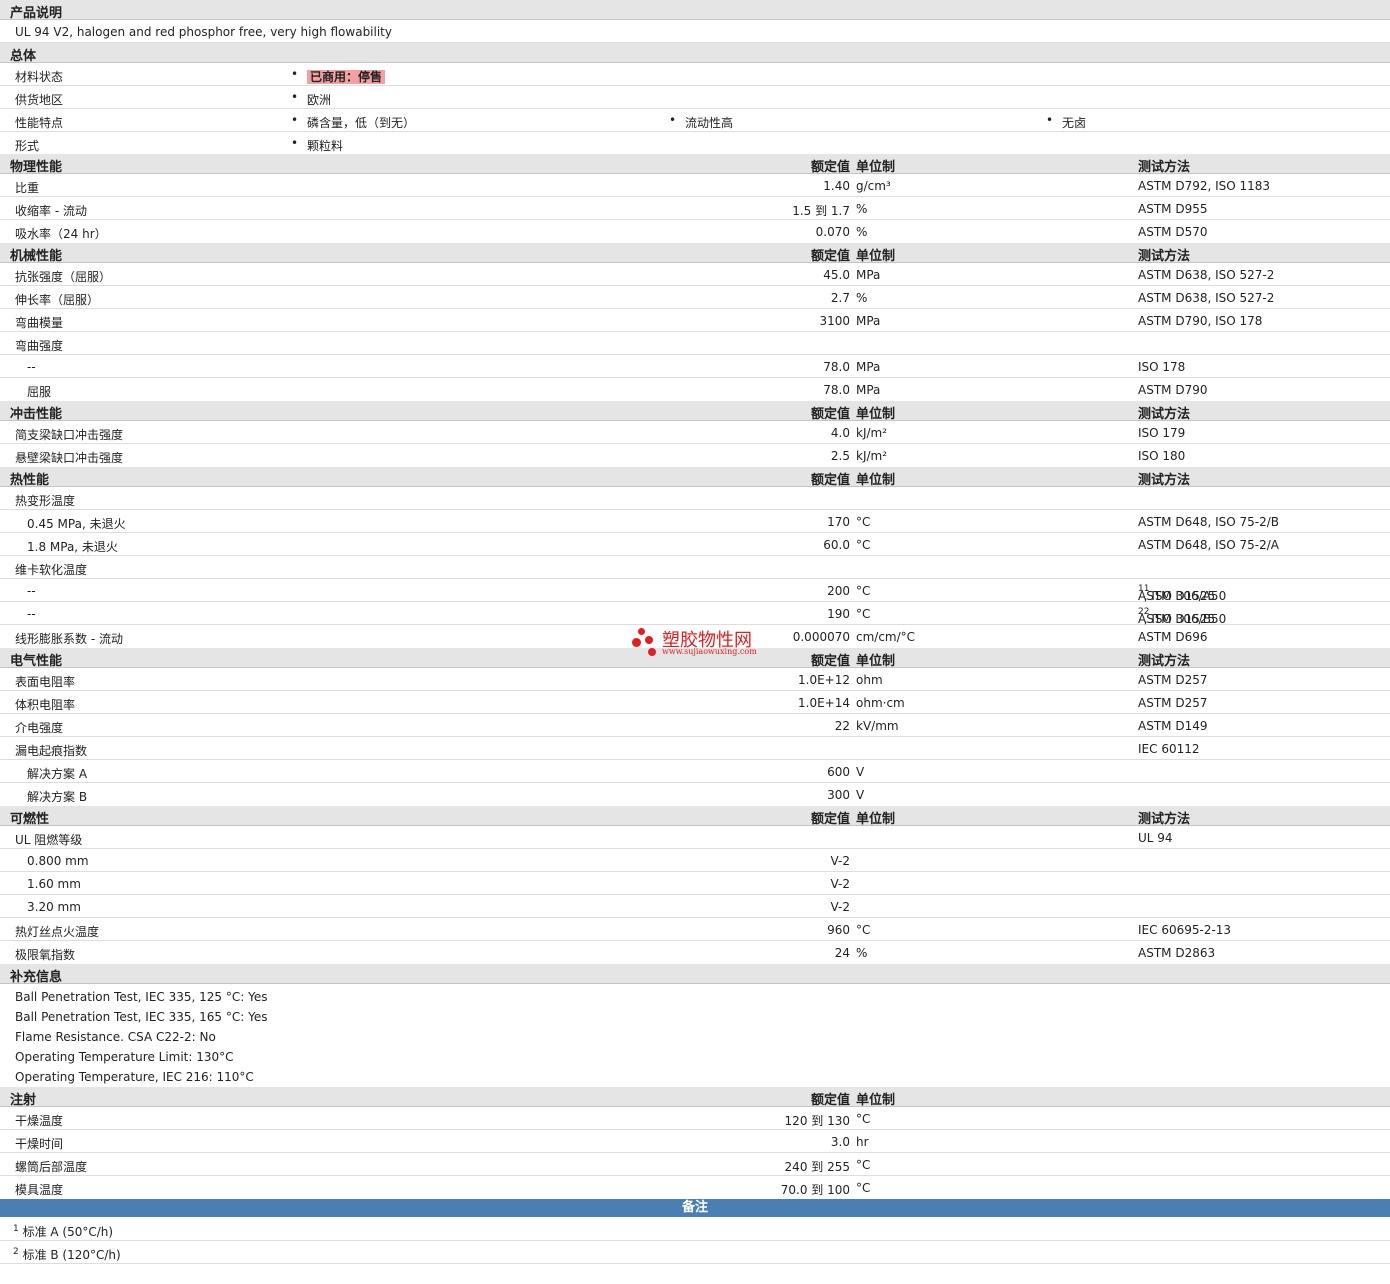 The width and height of the screenshot is (1390, 1284). What do you see at coordinates (63, 277) in the screenshot?
I see `row-label: 抗张强度（屈服）` at bounding box center [63, 277].